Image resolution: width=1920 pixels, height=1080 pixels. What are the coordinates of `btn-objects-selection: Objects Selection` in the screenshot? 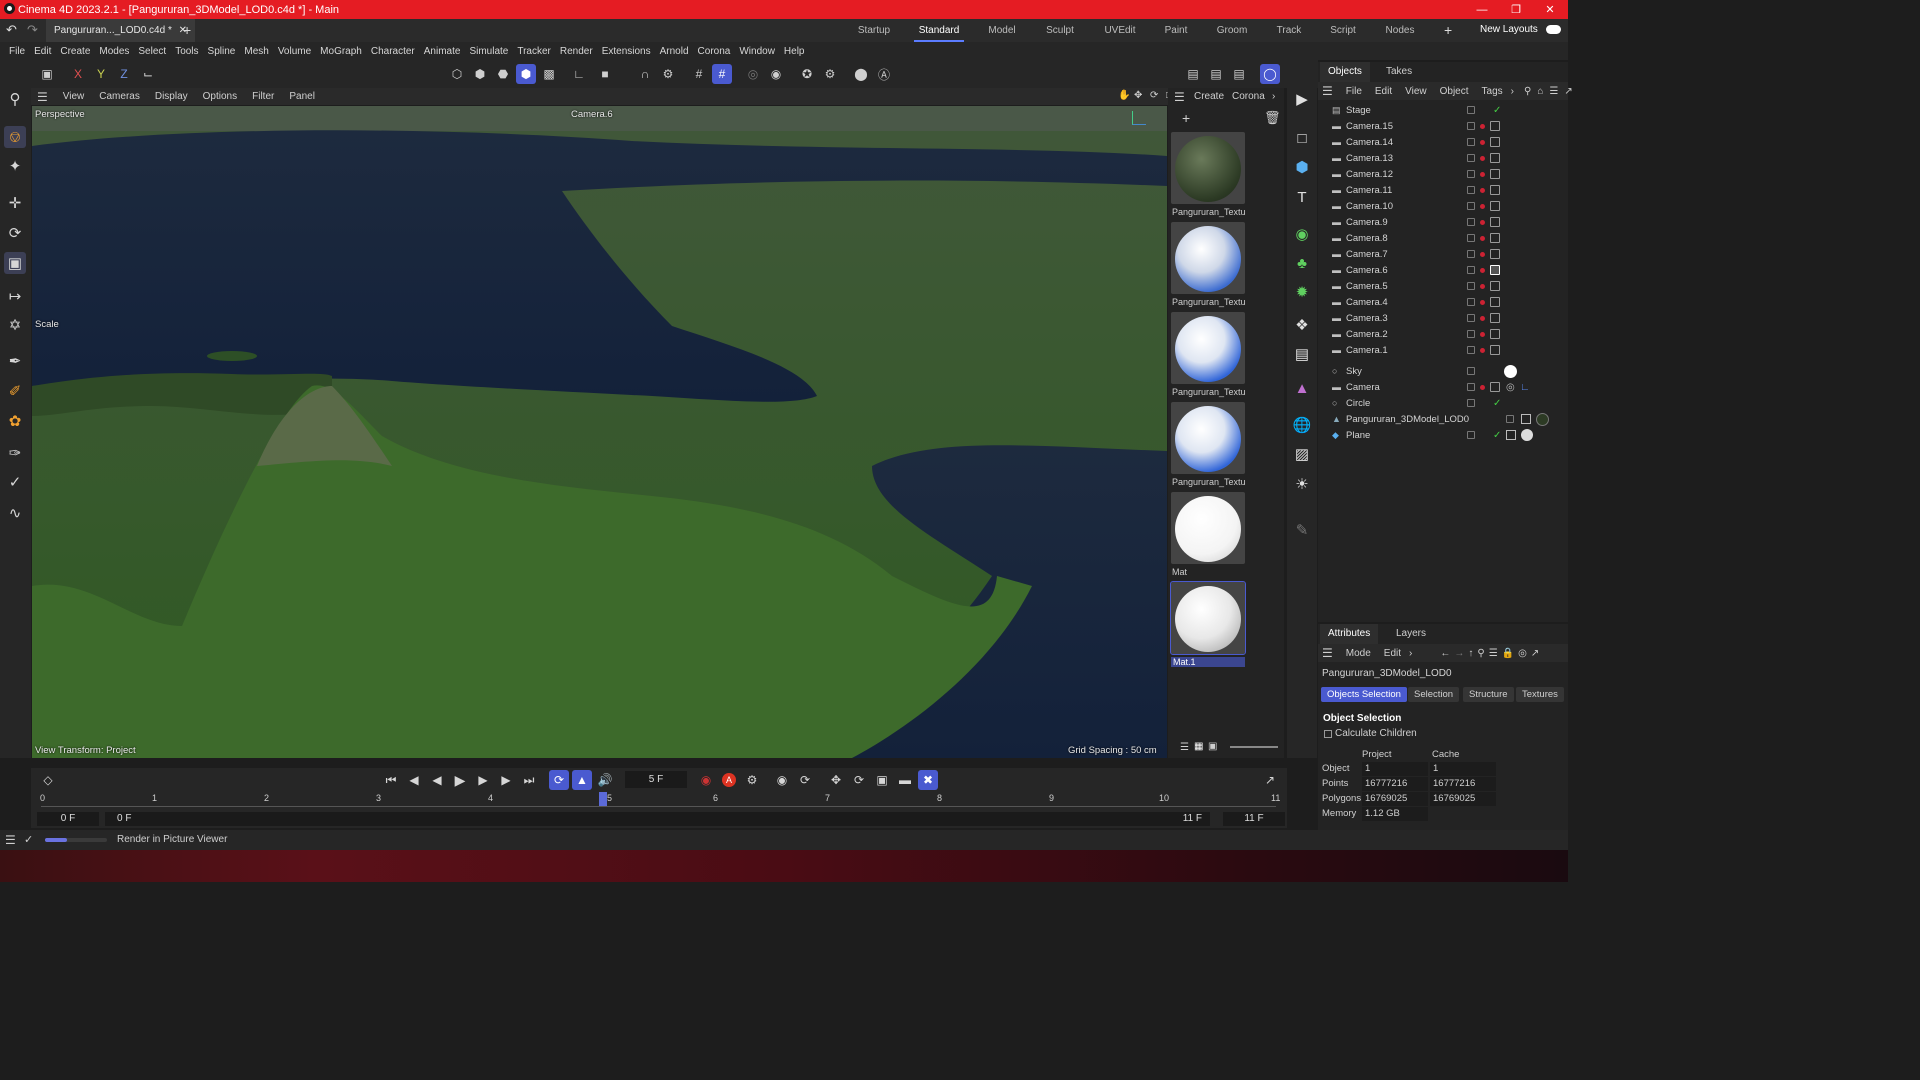 It's located at (1364, 694).